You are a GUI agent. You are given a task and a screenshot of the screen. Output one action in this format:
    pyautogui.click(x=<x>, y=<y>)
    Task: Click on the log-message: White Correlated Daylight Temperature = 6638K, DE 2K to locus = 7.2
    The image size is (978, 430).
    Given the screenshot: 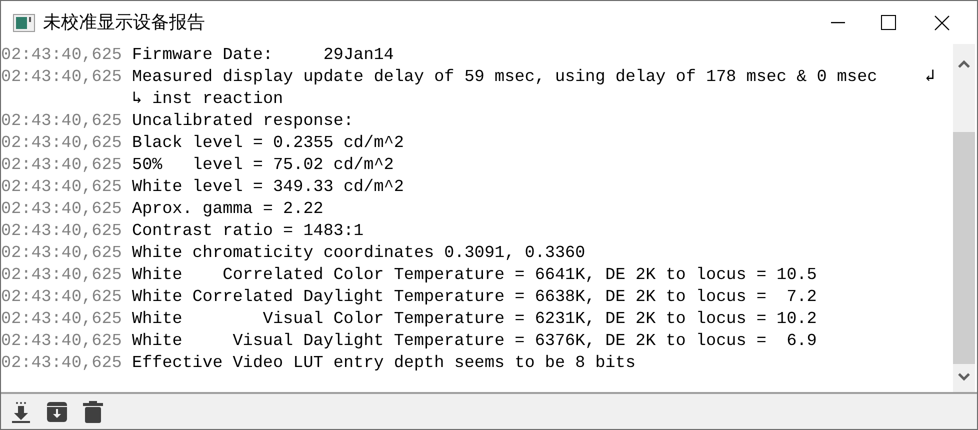 What is the action you would take?
    pyautogui.click(x=474, y=298)
    